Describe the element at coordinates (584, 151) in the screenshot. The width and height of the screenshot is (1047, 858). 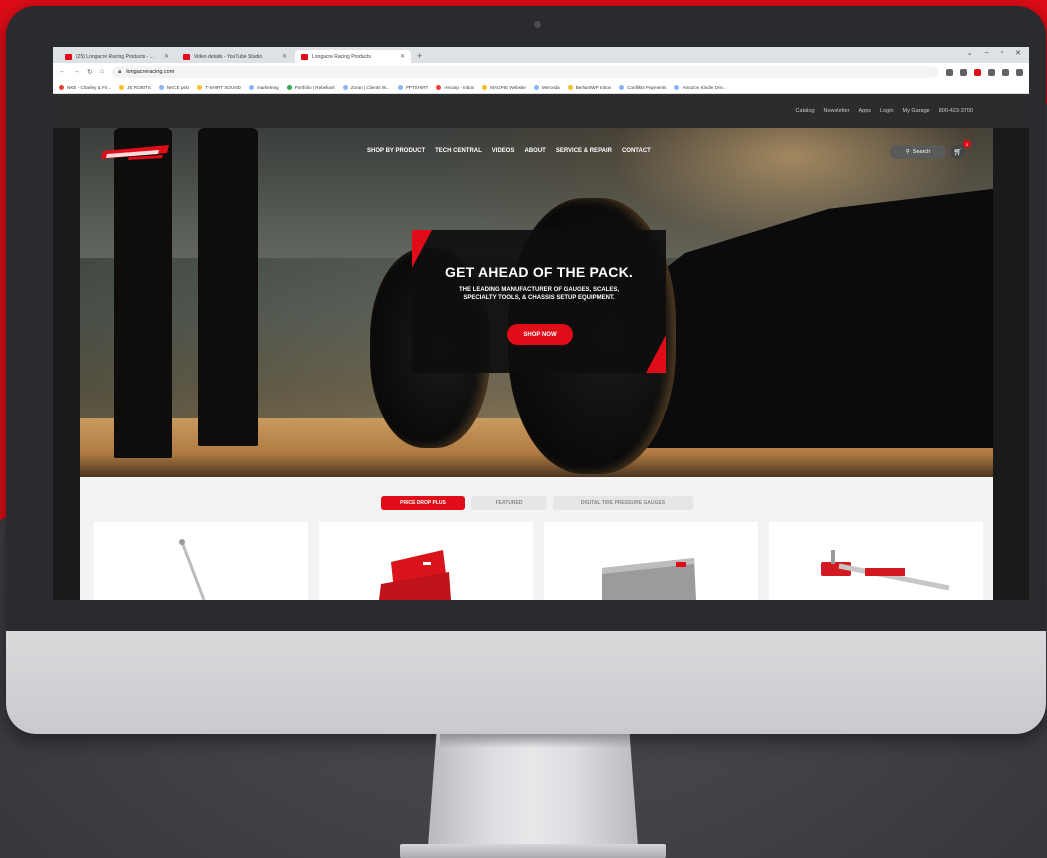
I see `nav-service-repair: SERVICE & REPAIR` at that location.